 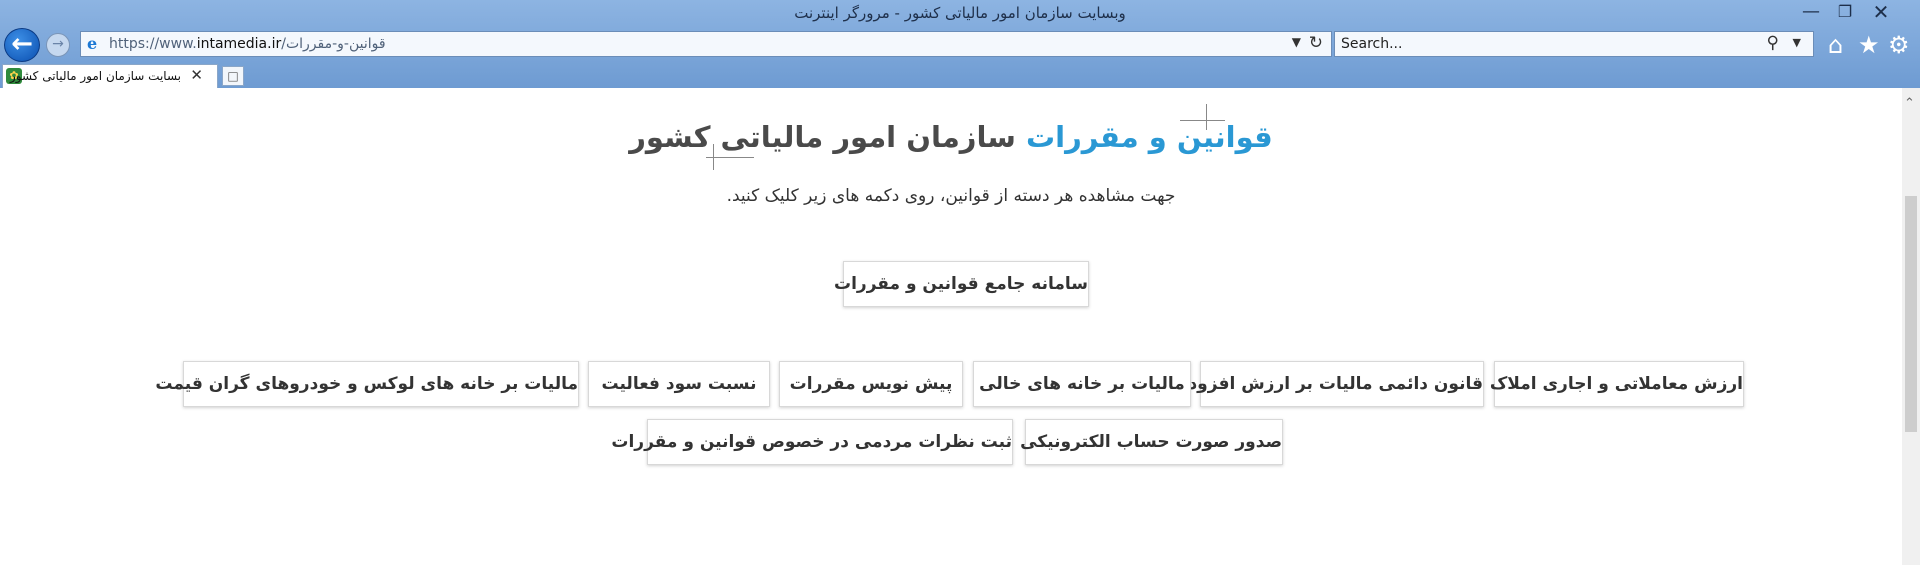 What do you see at coordinates (1617, 384) in the screenshot?
I see `property-value-button: ارزش معاملاتی و اجاری املاک` at bounding box center [1617, 384].